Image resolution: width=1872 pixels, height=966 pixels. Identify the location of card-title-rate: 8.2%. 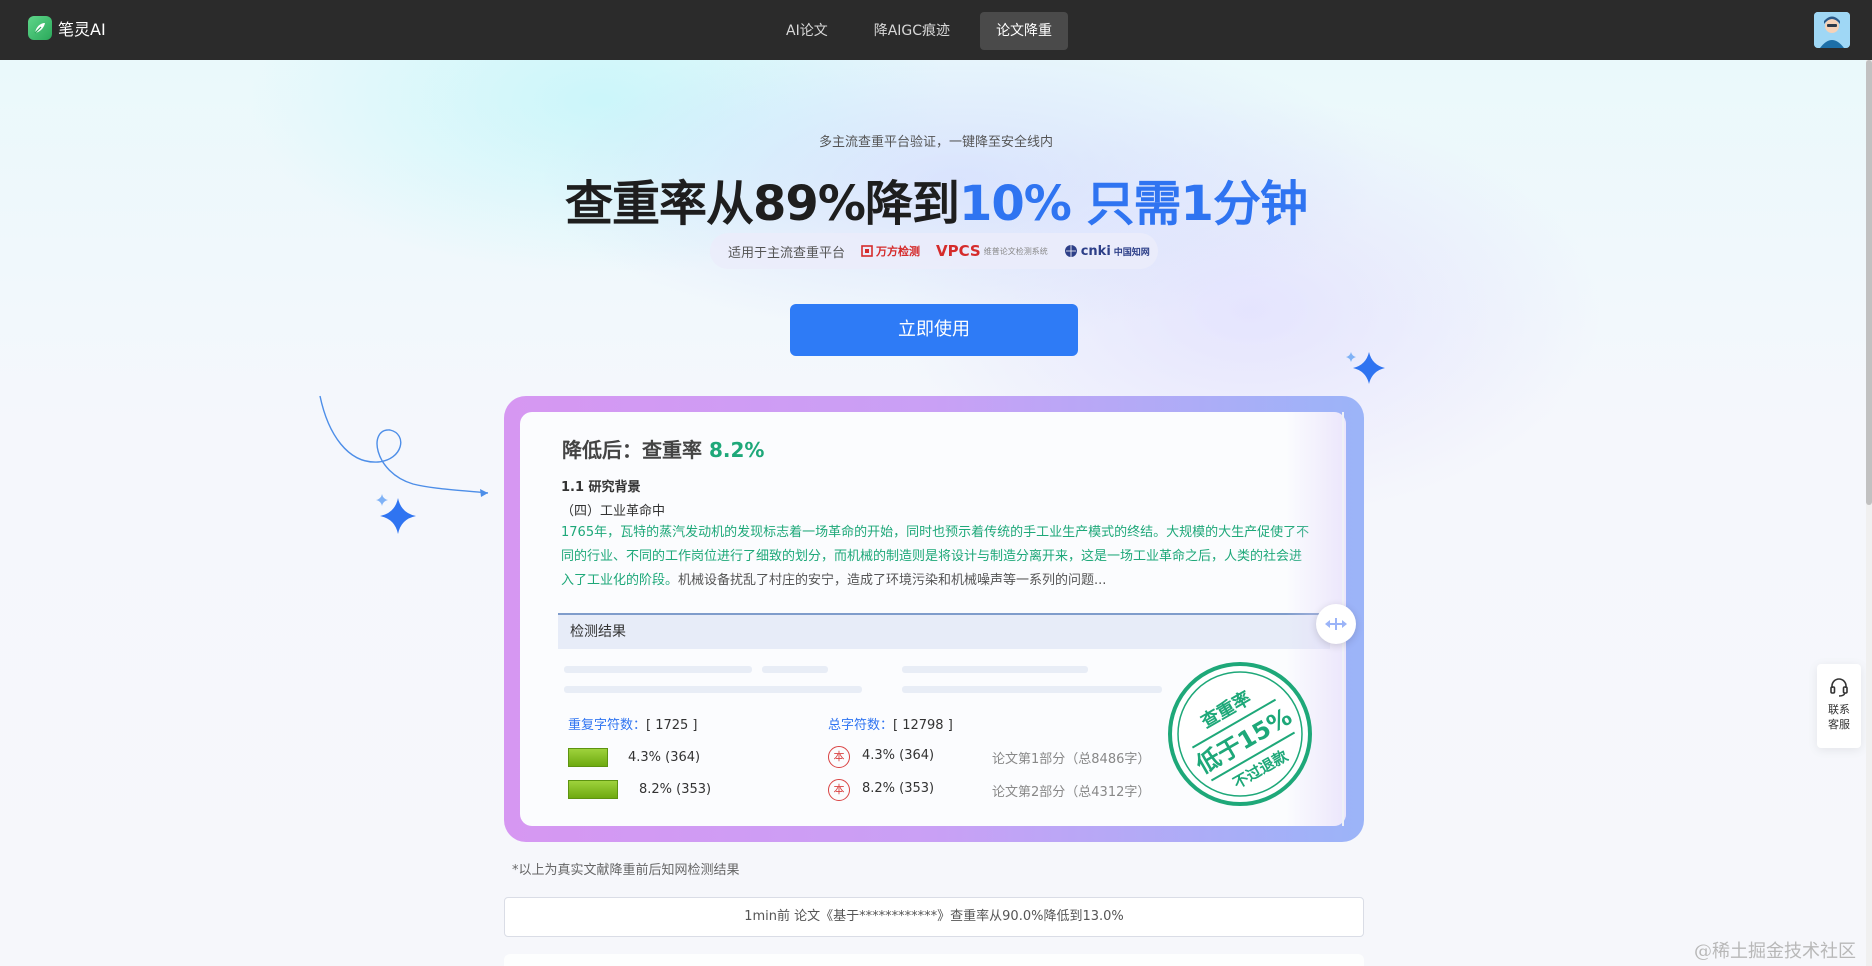
(736, 450).